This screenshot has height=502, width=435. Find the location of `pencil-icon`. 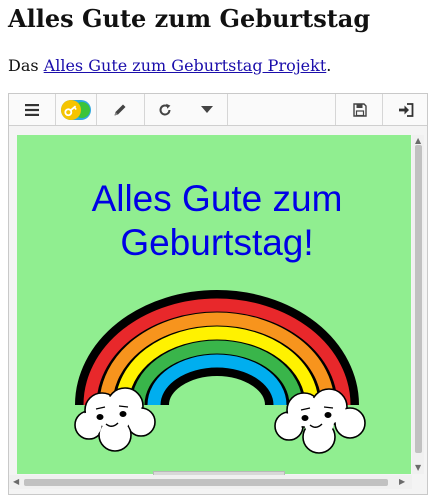

pencil-icon is located at coordinates (120, 109).